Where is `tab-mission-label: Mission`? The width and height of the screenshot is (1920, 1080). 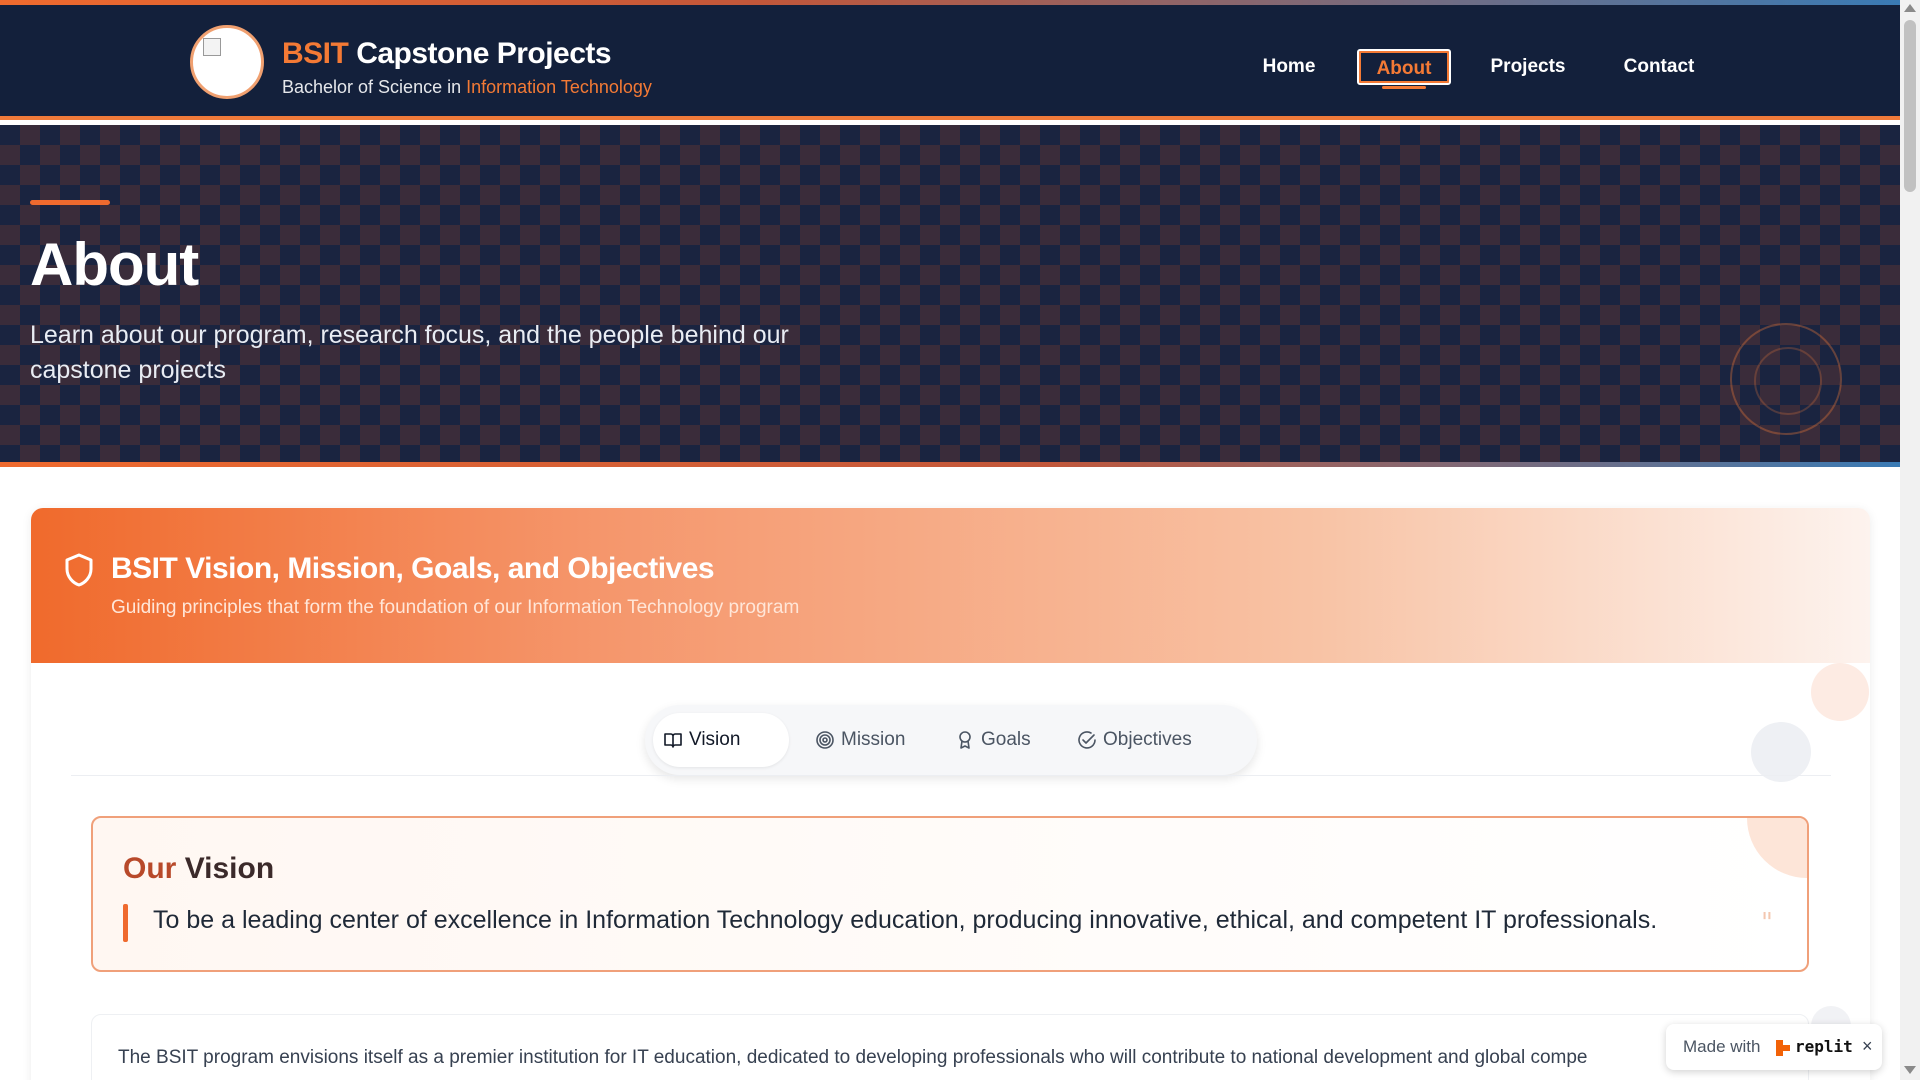 tab-mission-label: Mission is located at coordinates (873, 739).